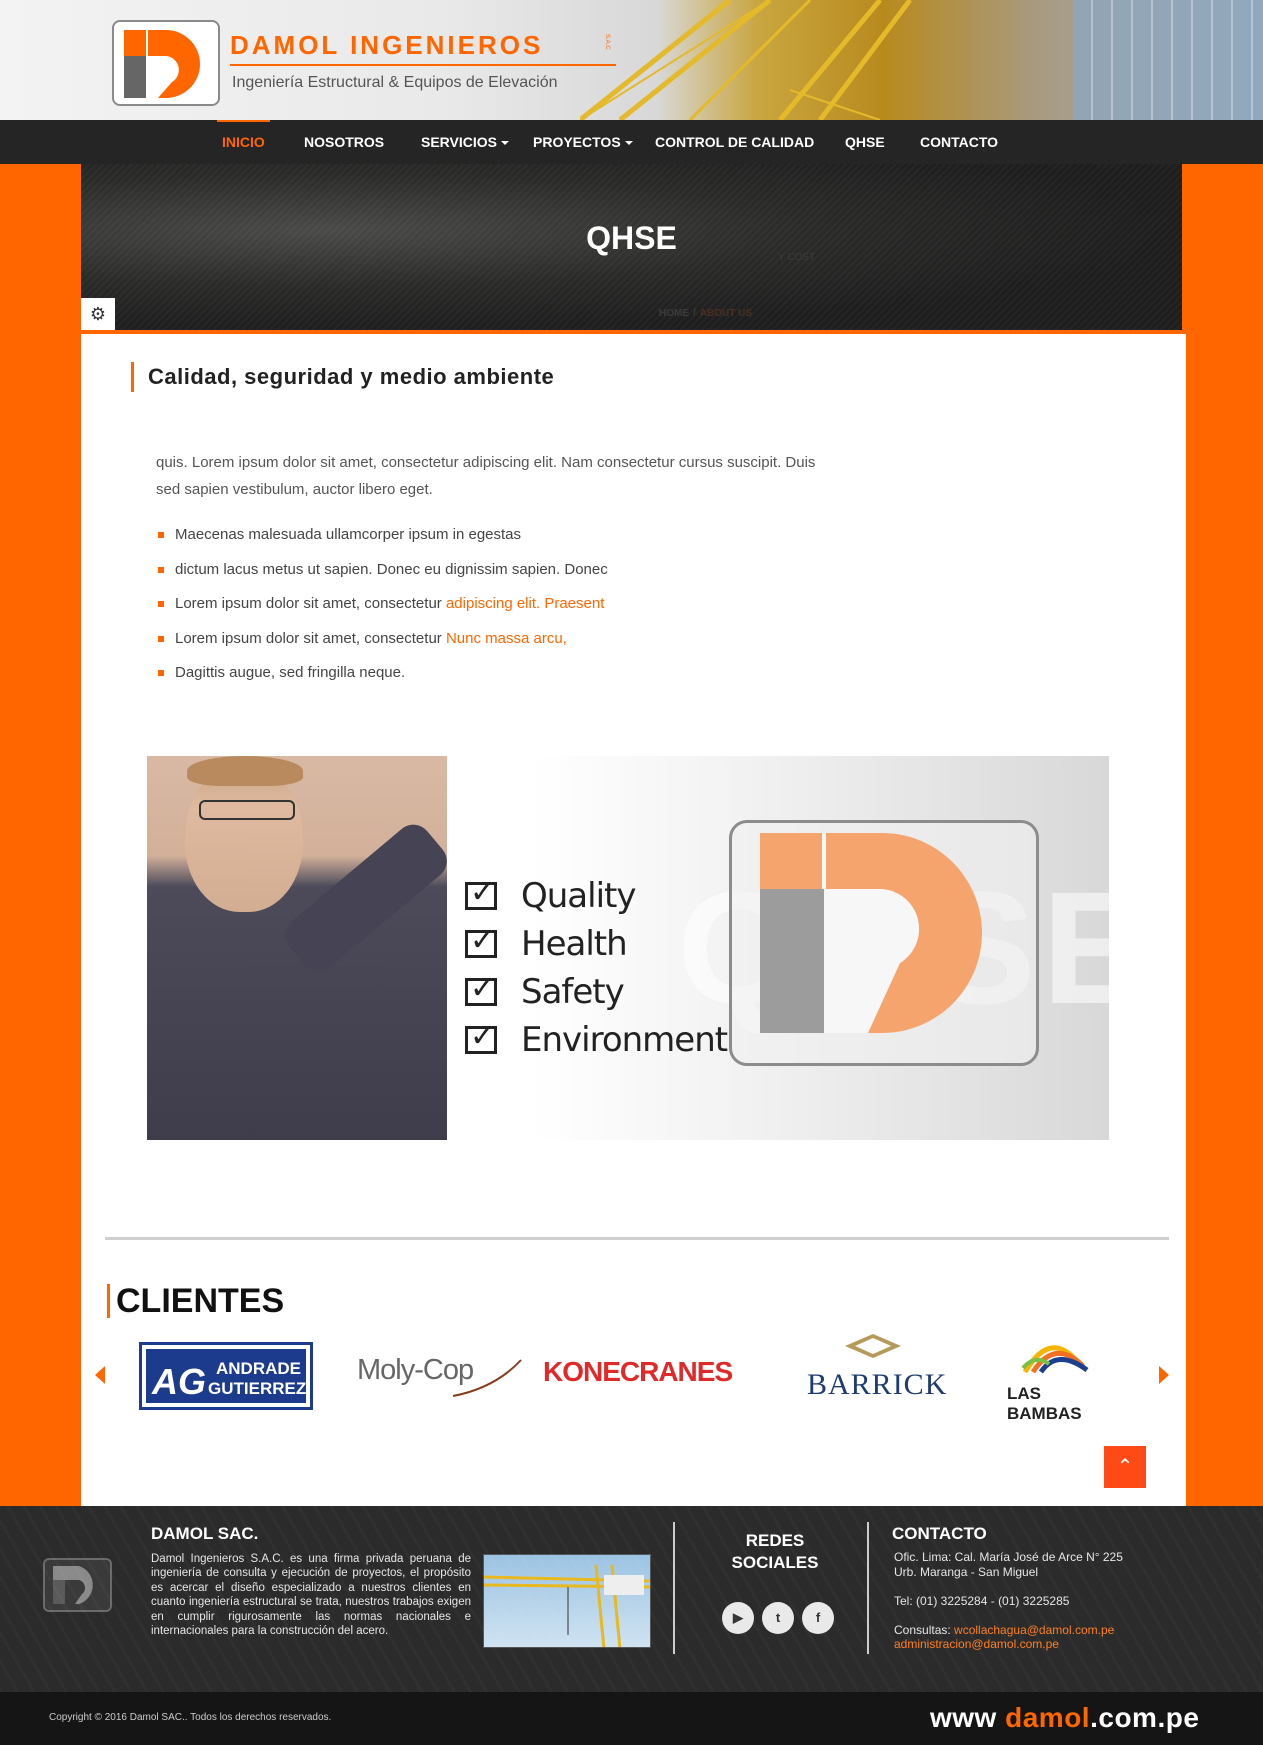  What do you see at coordinates (607, 42) in the screenshot?
I see `brand-suffix: S.A.C` at bounding box center [607, 42].